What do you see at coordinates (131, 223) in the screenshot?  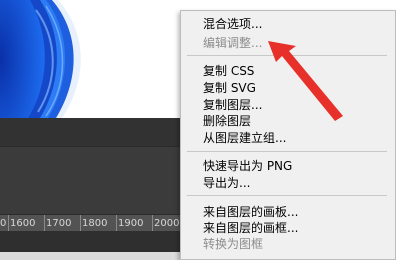 I see `ruler-label: 1900` at bounding box center [131, 223].